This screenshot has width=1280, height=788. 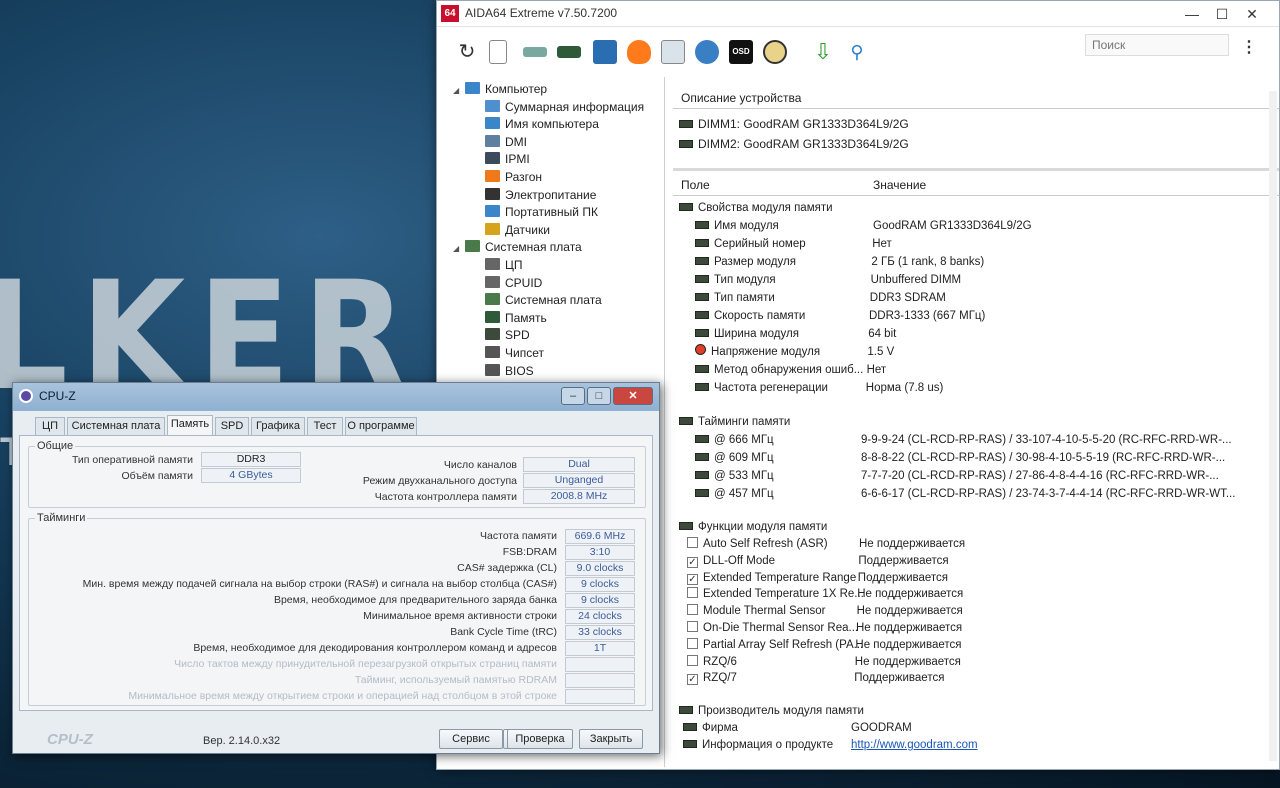 What do you see at coordinates (1157, 45) in the screenshot?
I see `search-input` at bounding box center [1157, 45].